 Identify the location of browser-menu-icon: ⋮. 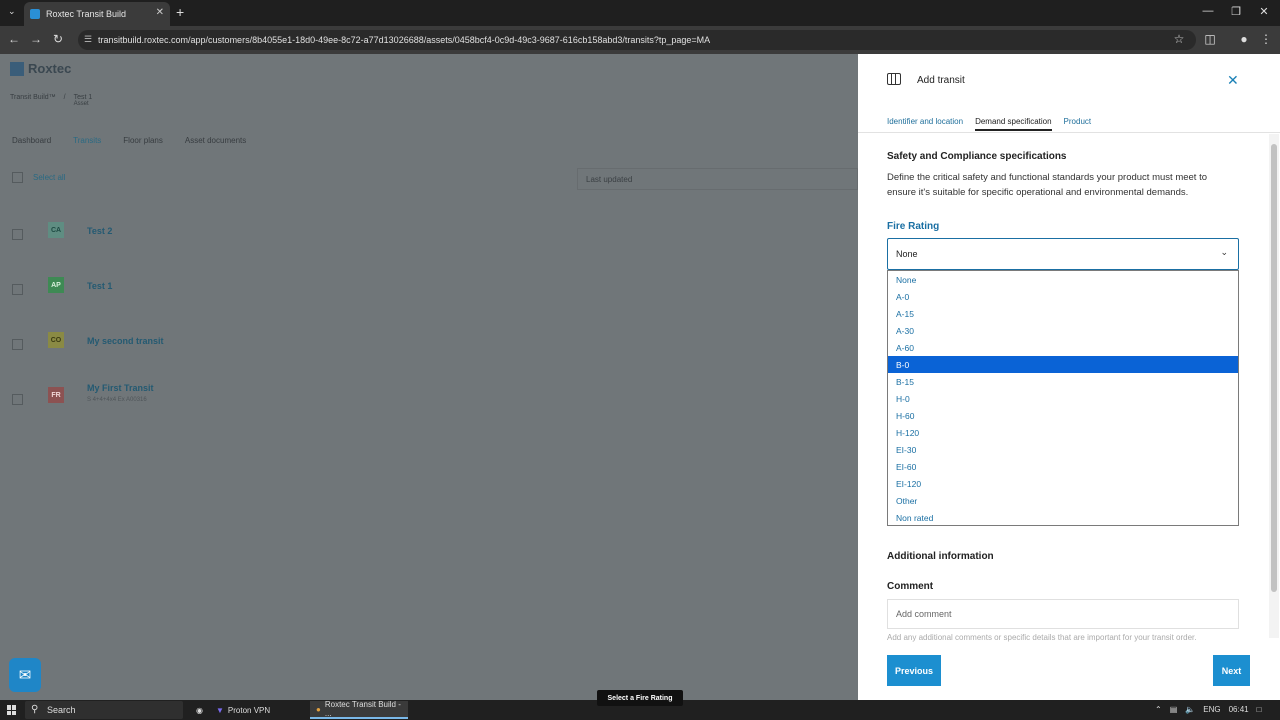
(1266, 39).